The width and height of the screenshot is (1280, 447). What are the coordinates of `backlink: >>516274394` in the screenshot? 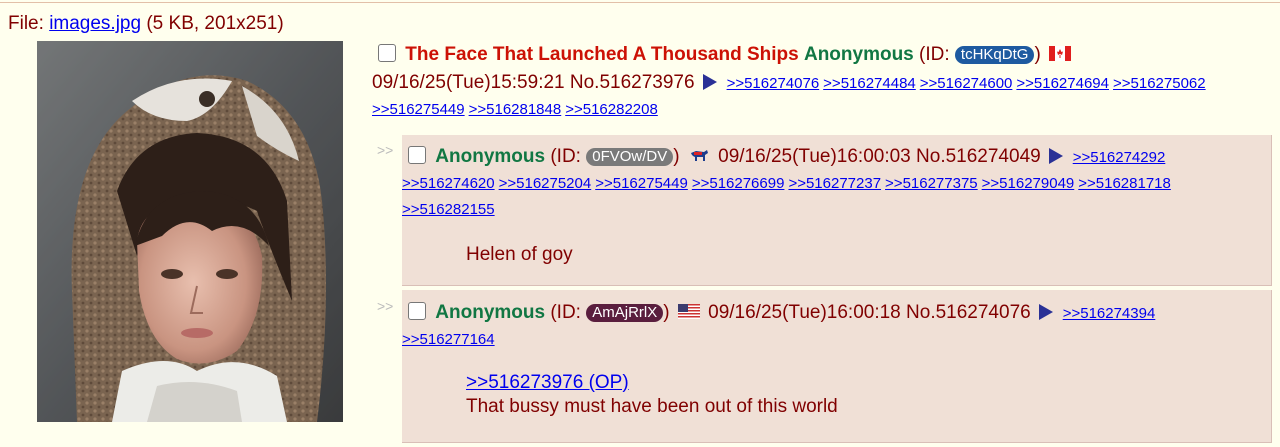 It's located at (1109, 313).